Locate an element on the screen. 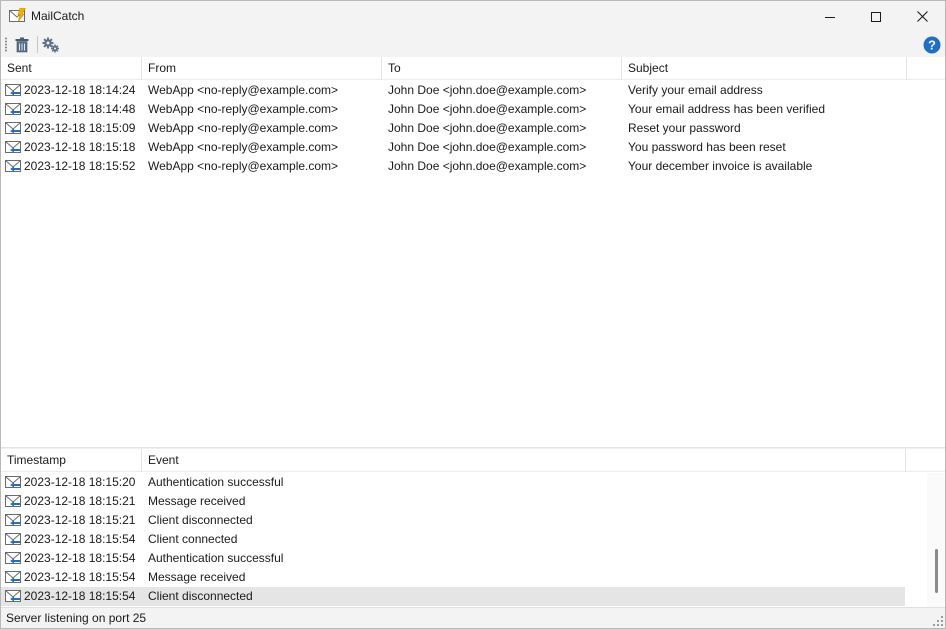 This screenshot has width=946, height=629. close-button is located at coordinates (922, 16).